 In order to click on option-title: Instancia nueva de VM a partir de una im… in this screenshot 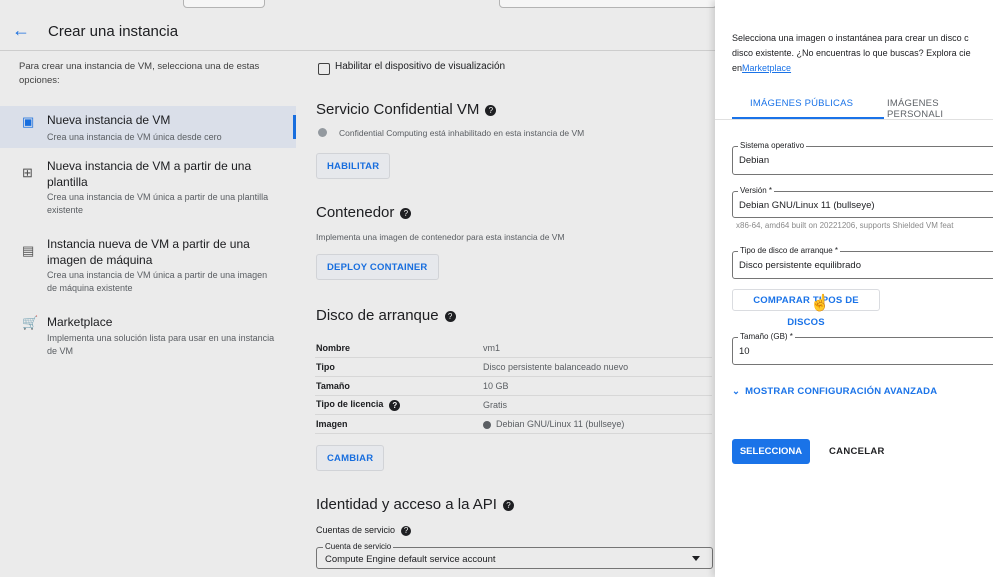, I will do `click(148, 252)`.